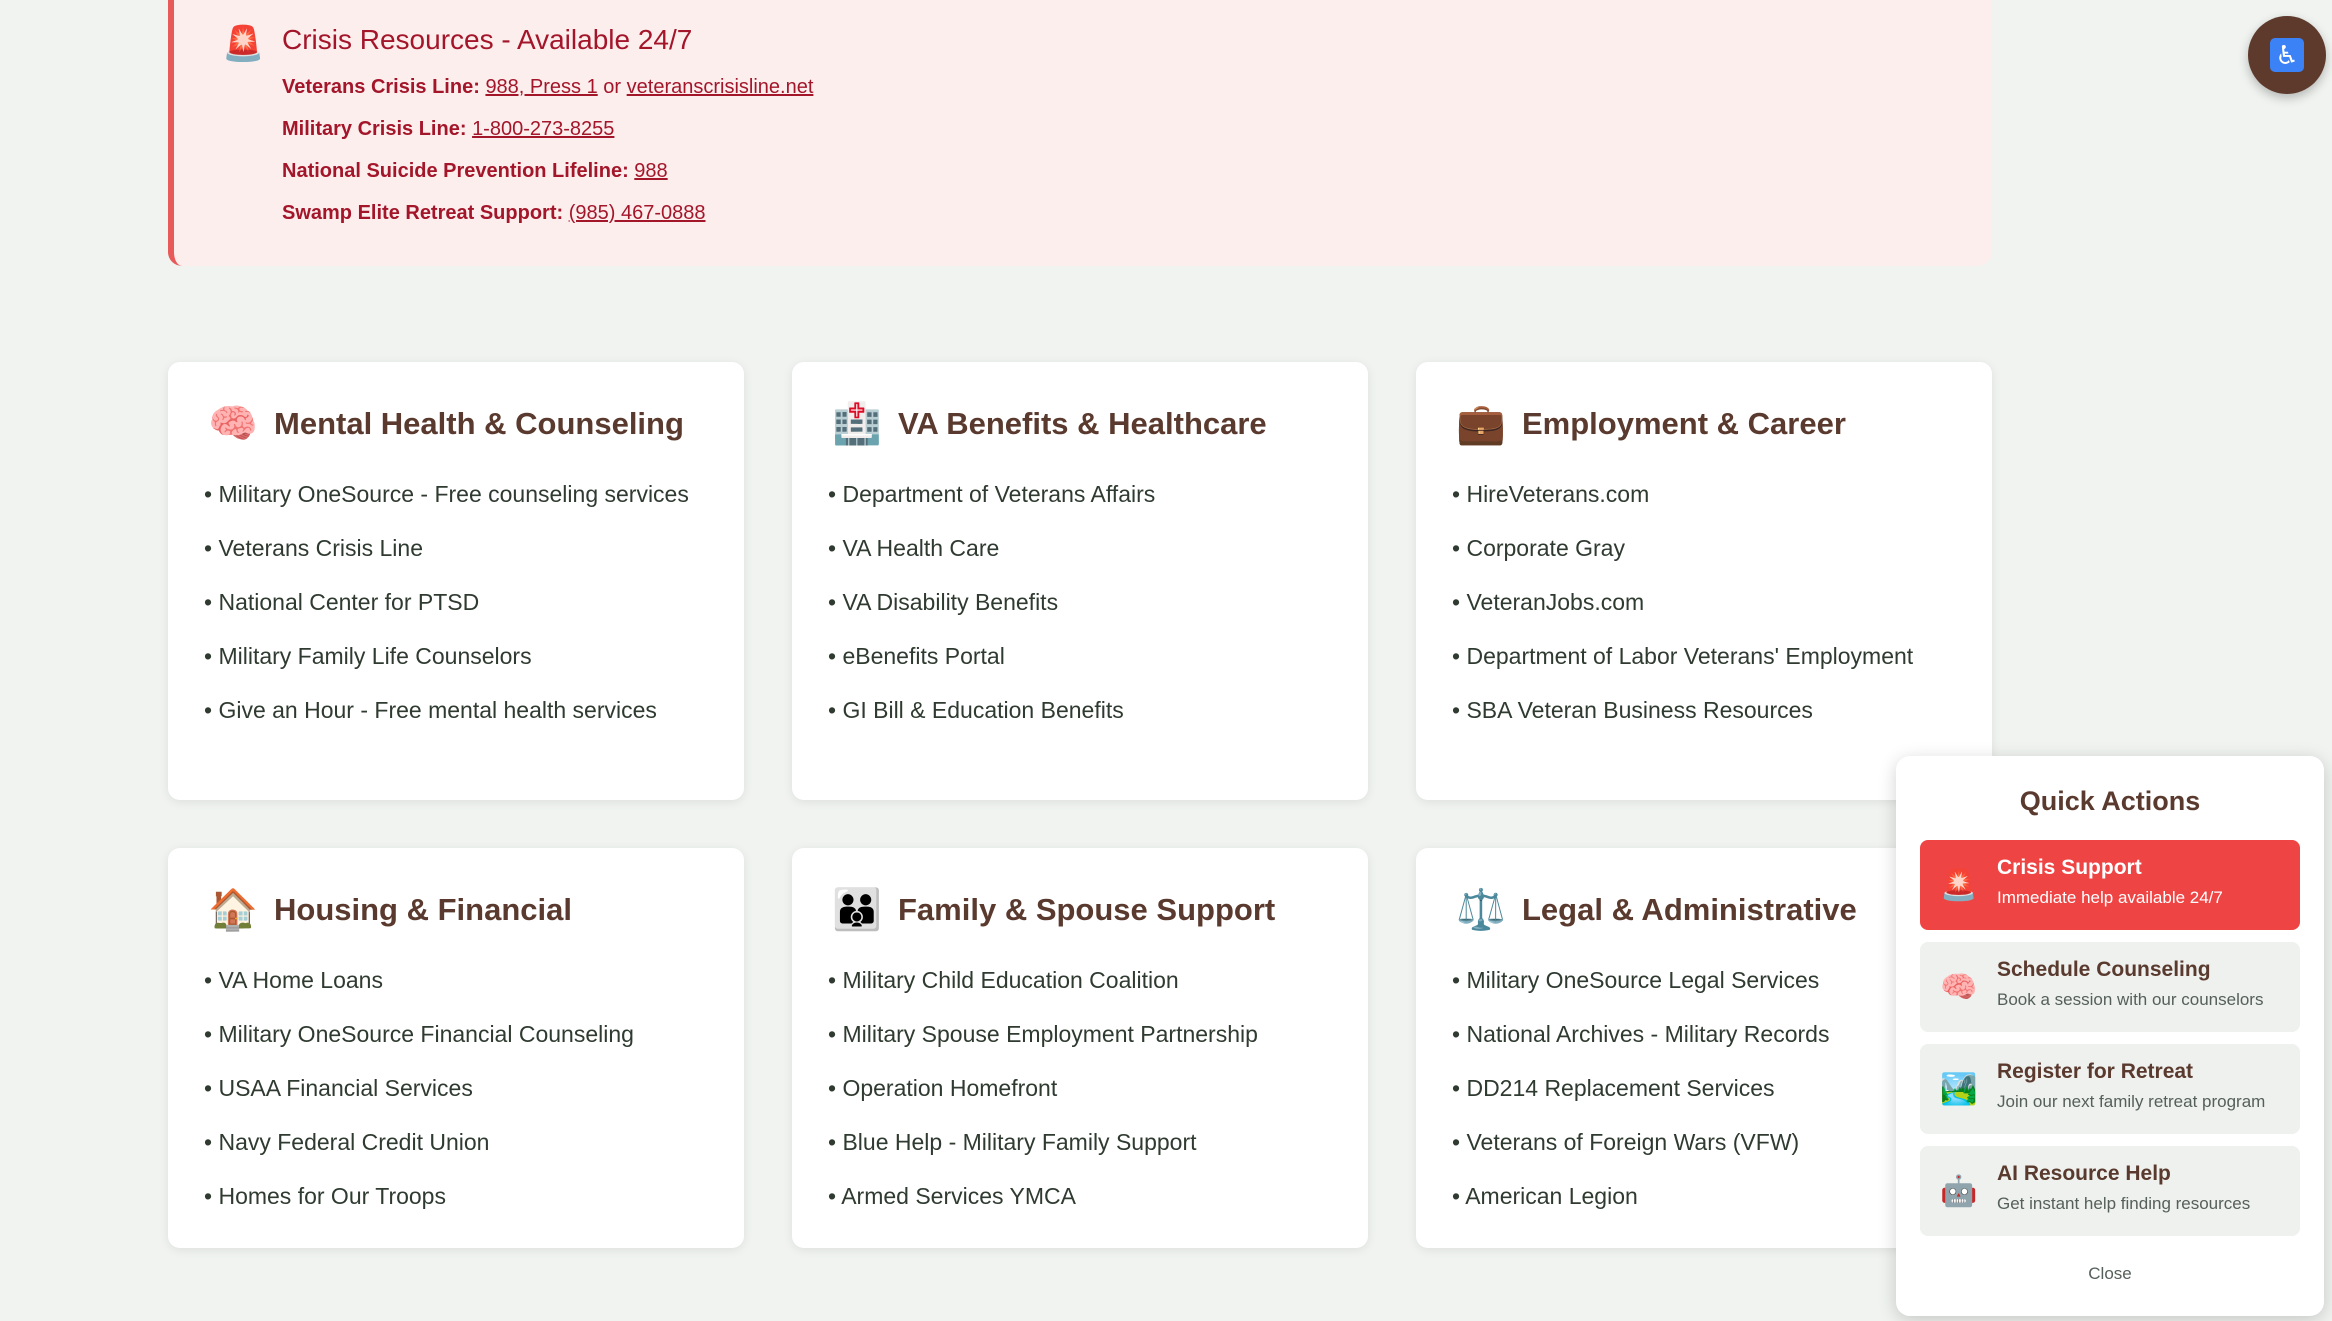  Describe the element at coordinates (1684, 423) in the screenshot. I see `card-title: Employment & Career` at that location.